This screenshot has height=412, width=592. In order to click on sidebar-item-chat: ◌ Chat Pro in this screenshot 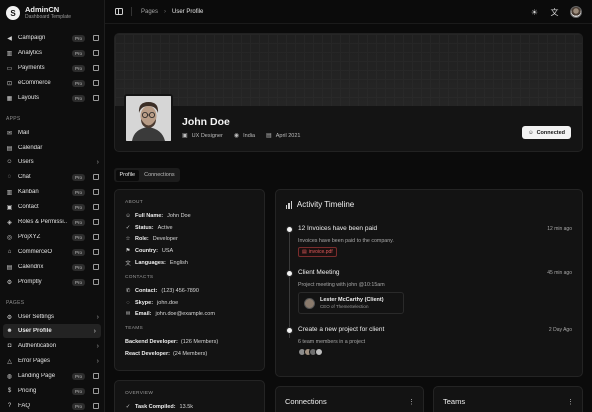, I will do `click(52, 177)`.